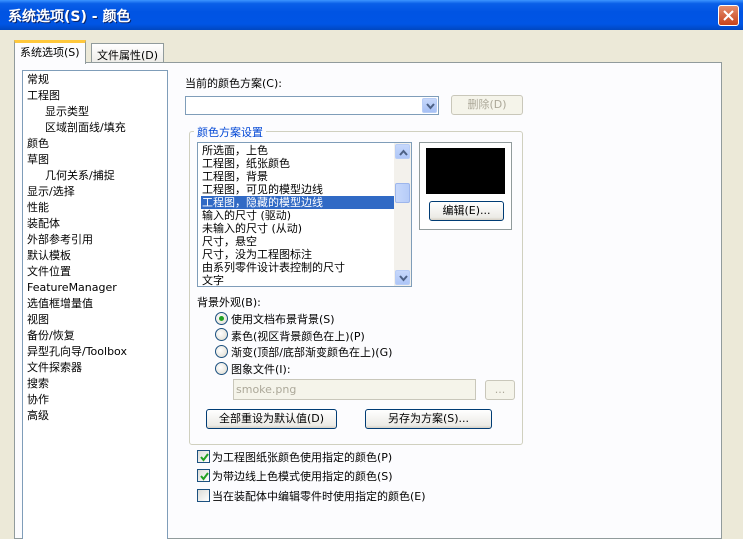 The width and height of the screenshot is (743, 539). I want to click on radio-label: 素色(视区背景颜色在上)(P), so click(298, 336).